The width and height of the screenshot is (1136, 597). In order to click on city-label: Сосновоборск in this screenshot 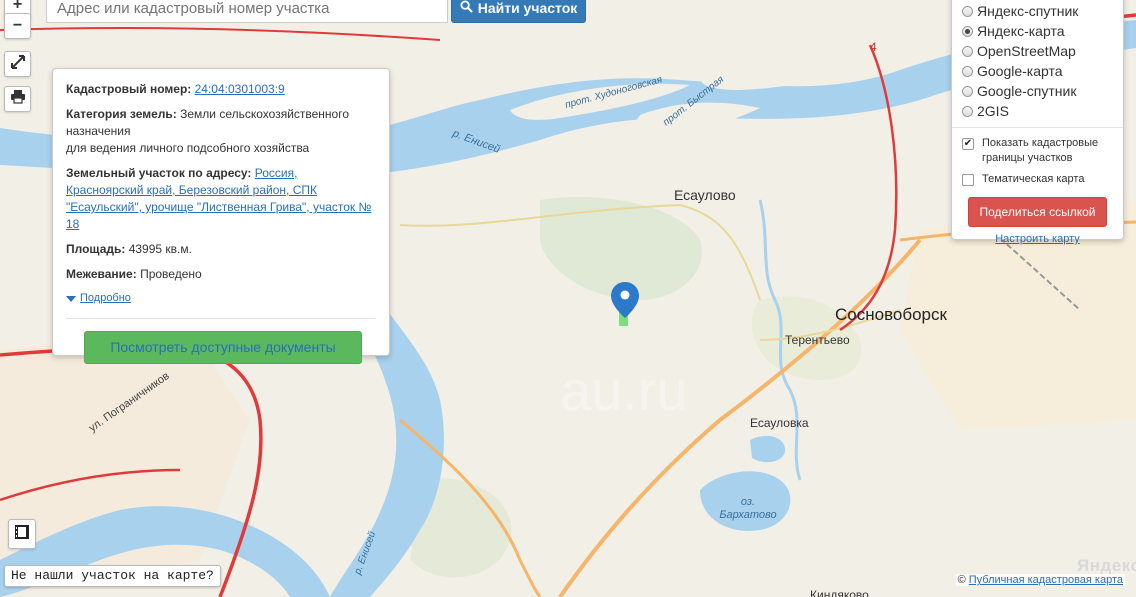, I will do `click(891, 314)`.